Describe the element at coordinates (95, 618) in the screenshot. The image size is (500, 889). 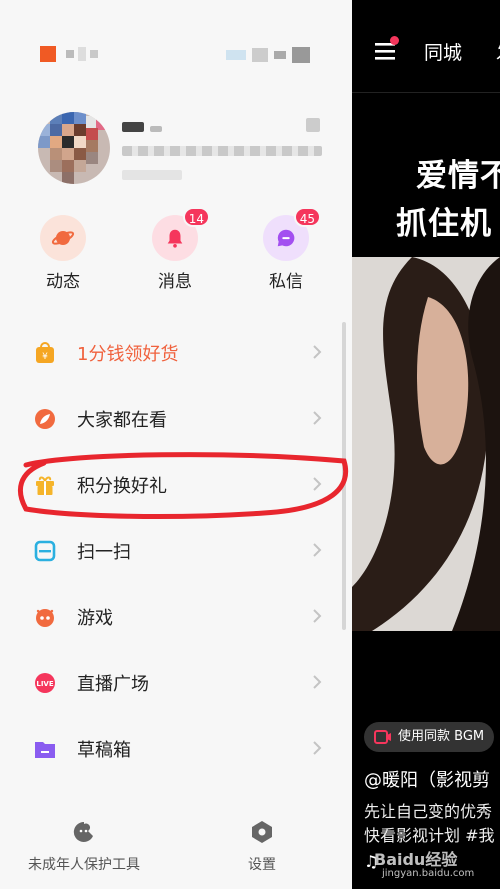
I see `menu-item-label: 游戏` at that location.